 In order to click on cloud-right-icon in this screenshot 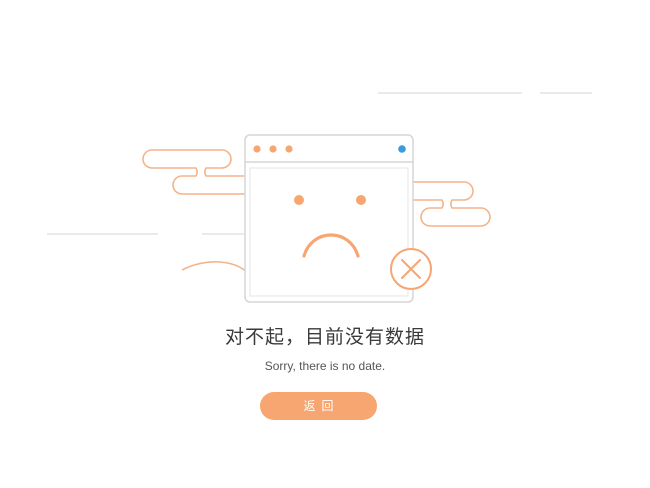, I will do `click(448, 204)`.